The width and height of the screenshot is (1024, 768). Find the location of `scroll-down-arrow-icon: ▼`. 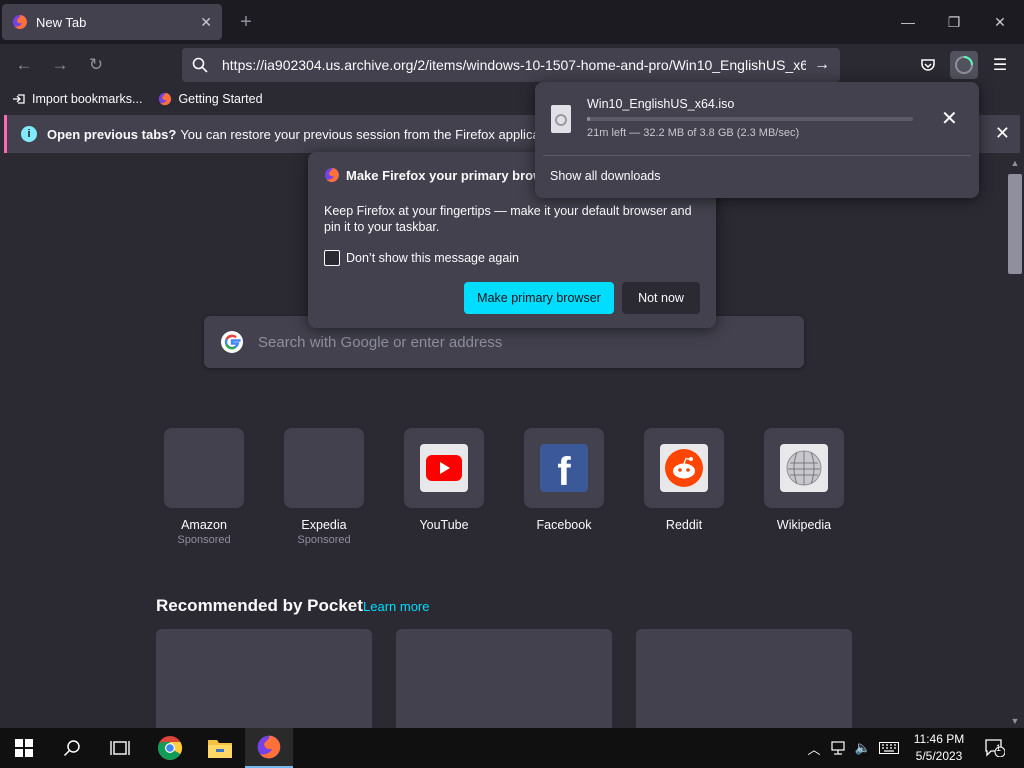

scroll-down-arrow-icon: ▼ is located at coordinates (1015, 721).